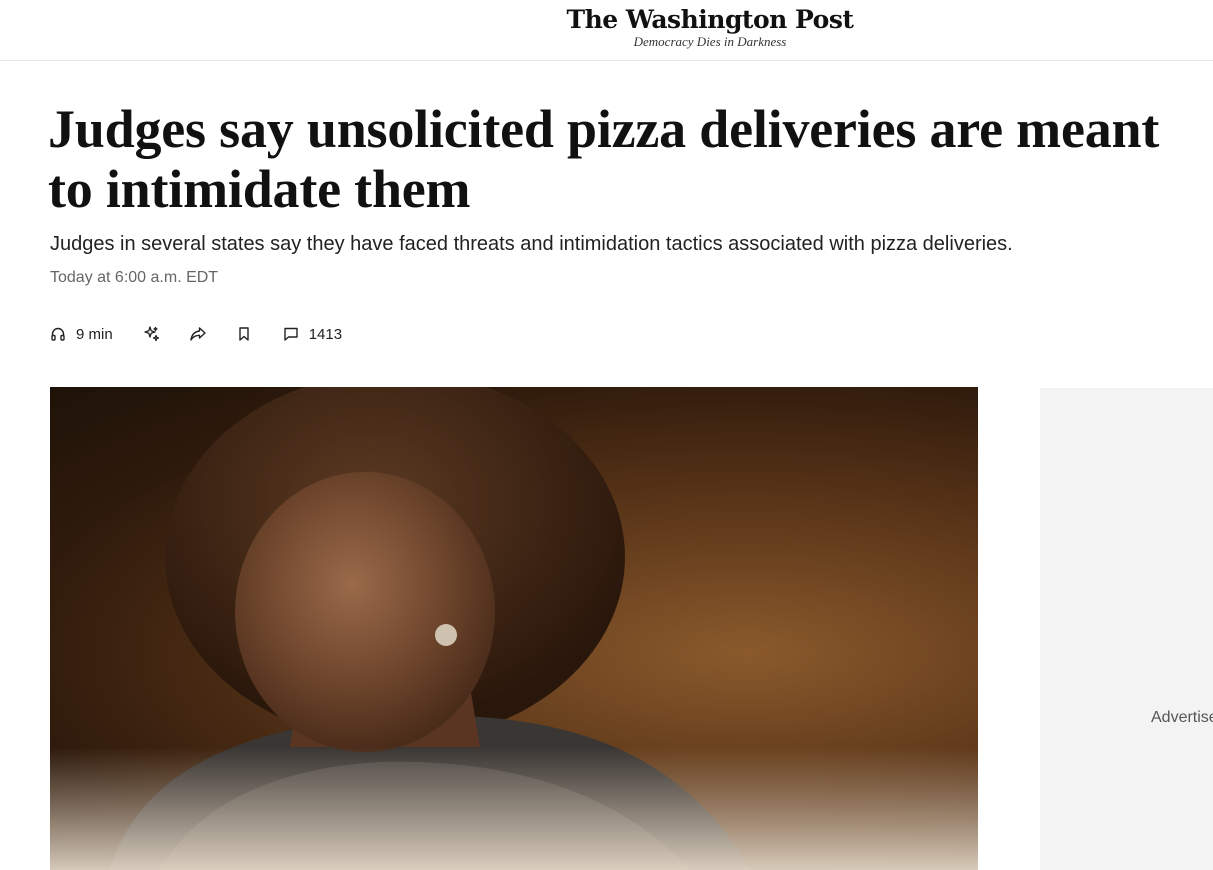 This screenshot has width=1213, height=870. What do you see at coordinates (58, 334) in the screenshot?
I see `headphones-icon` at bounding box center [58, 334].